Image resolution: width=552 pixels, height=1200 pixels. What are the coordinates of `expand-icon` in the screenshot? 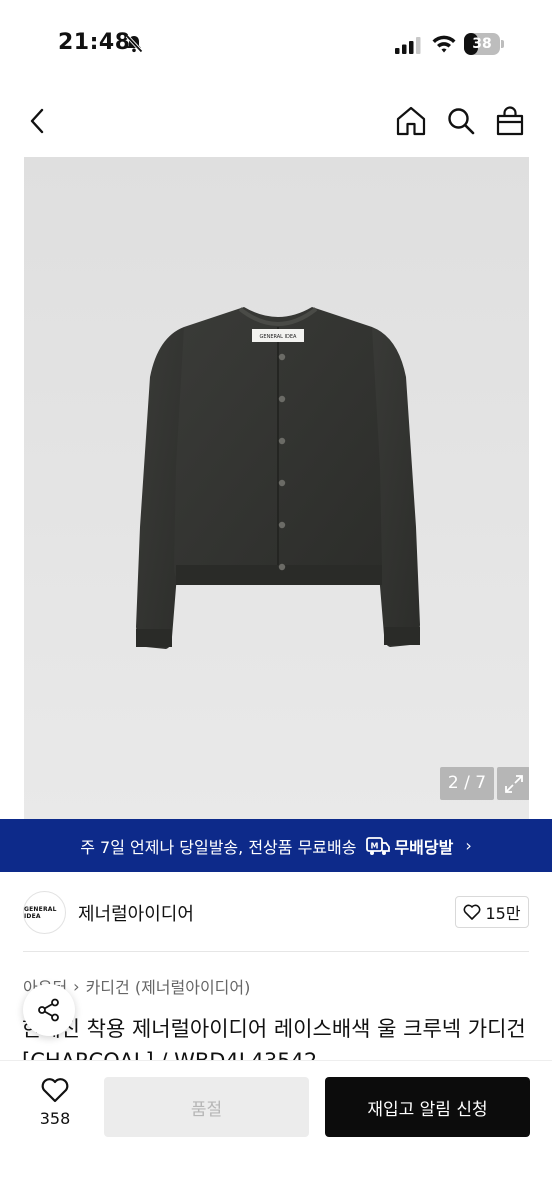 It's located at (513, 783).